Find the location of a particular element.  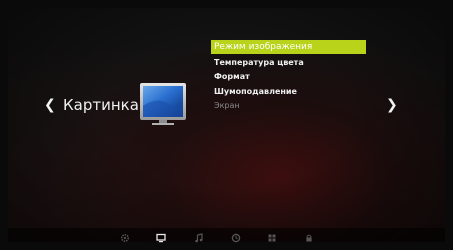

chevron-right-icon: ❯ is located at coordinates (392, 105).